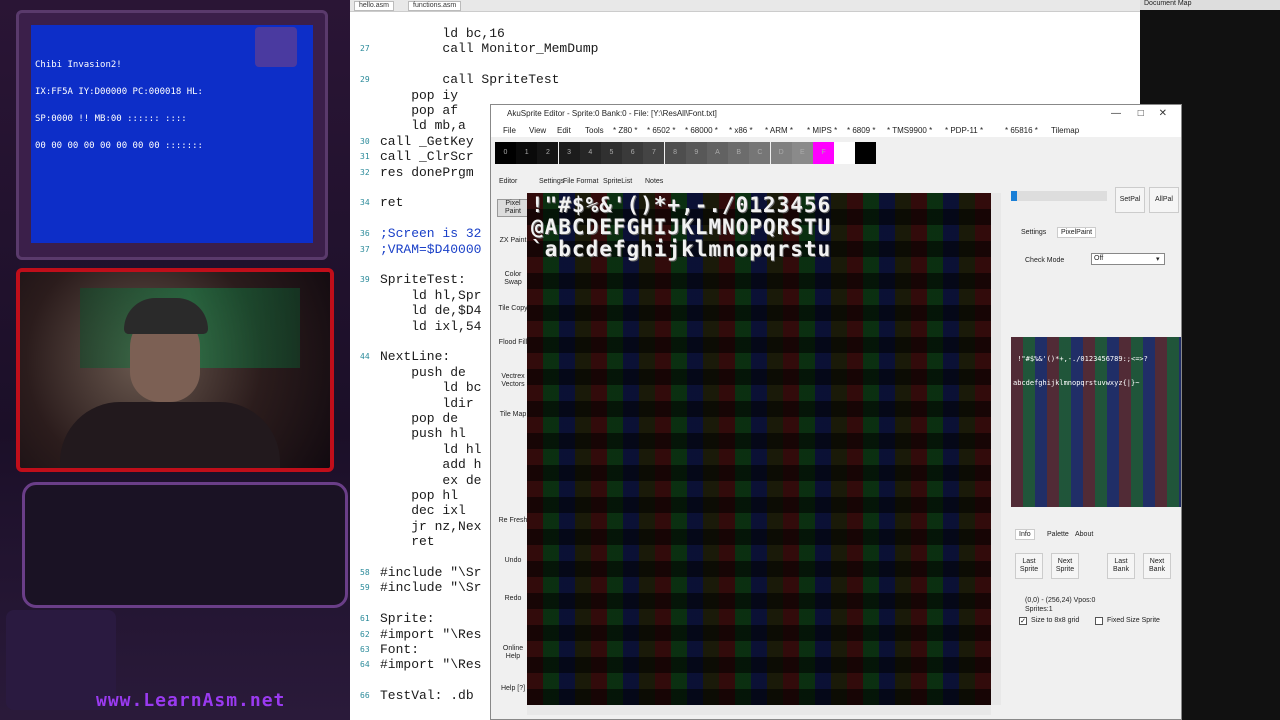 This screenshot has height=720, width=1280. I want to click on code-line: pop iy, so click(419, 95).